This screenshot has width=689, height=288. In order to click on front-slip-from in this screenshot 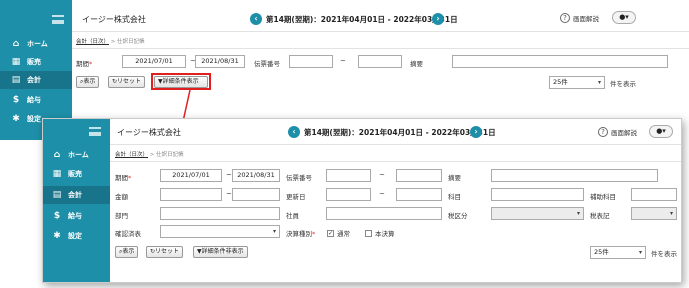, I will do `click(348, 175)`.